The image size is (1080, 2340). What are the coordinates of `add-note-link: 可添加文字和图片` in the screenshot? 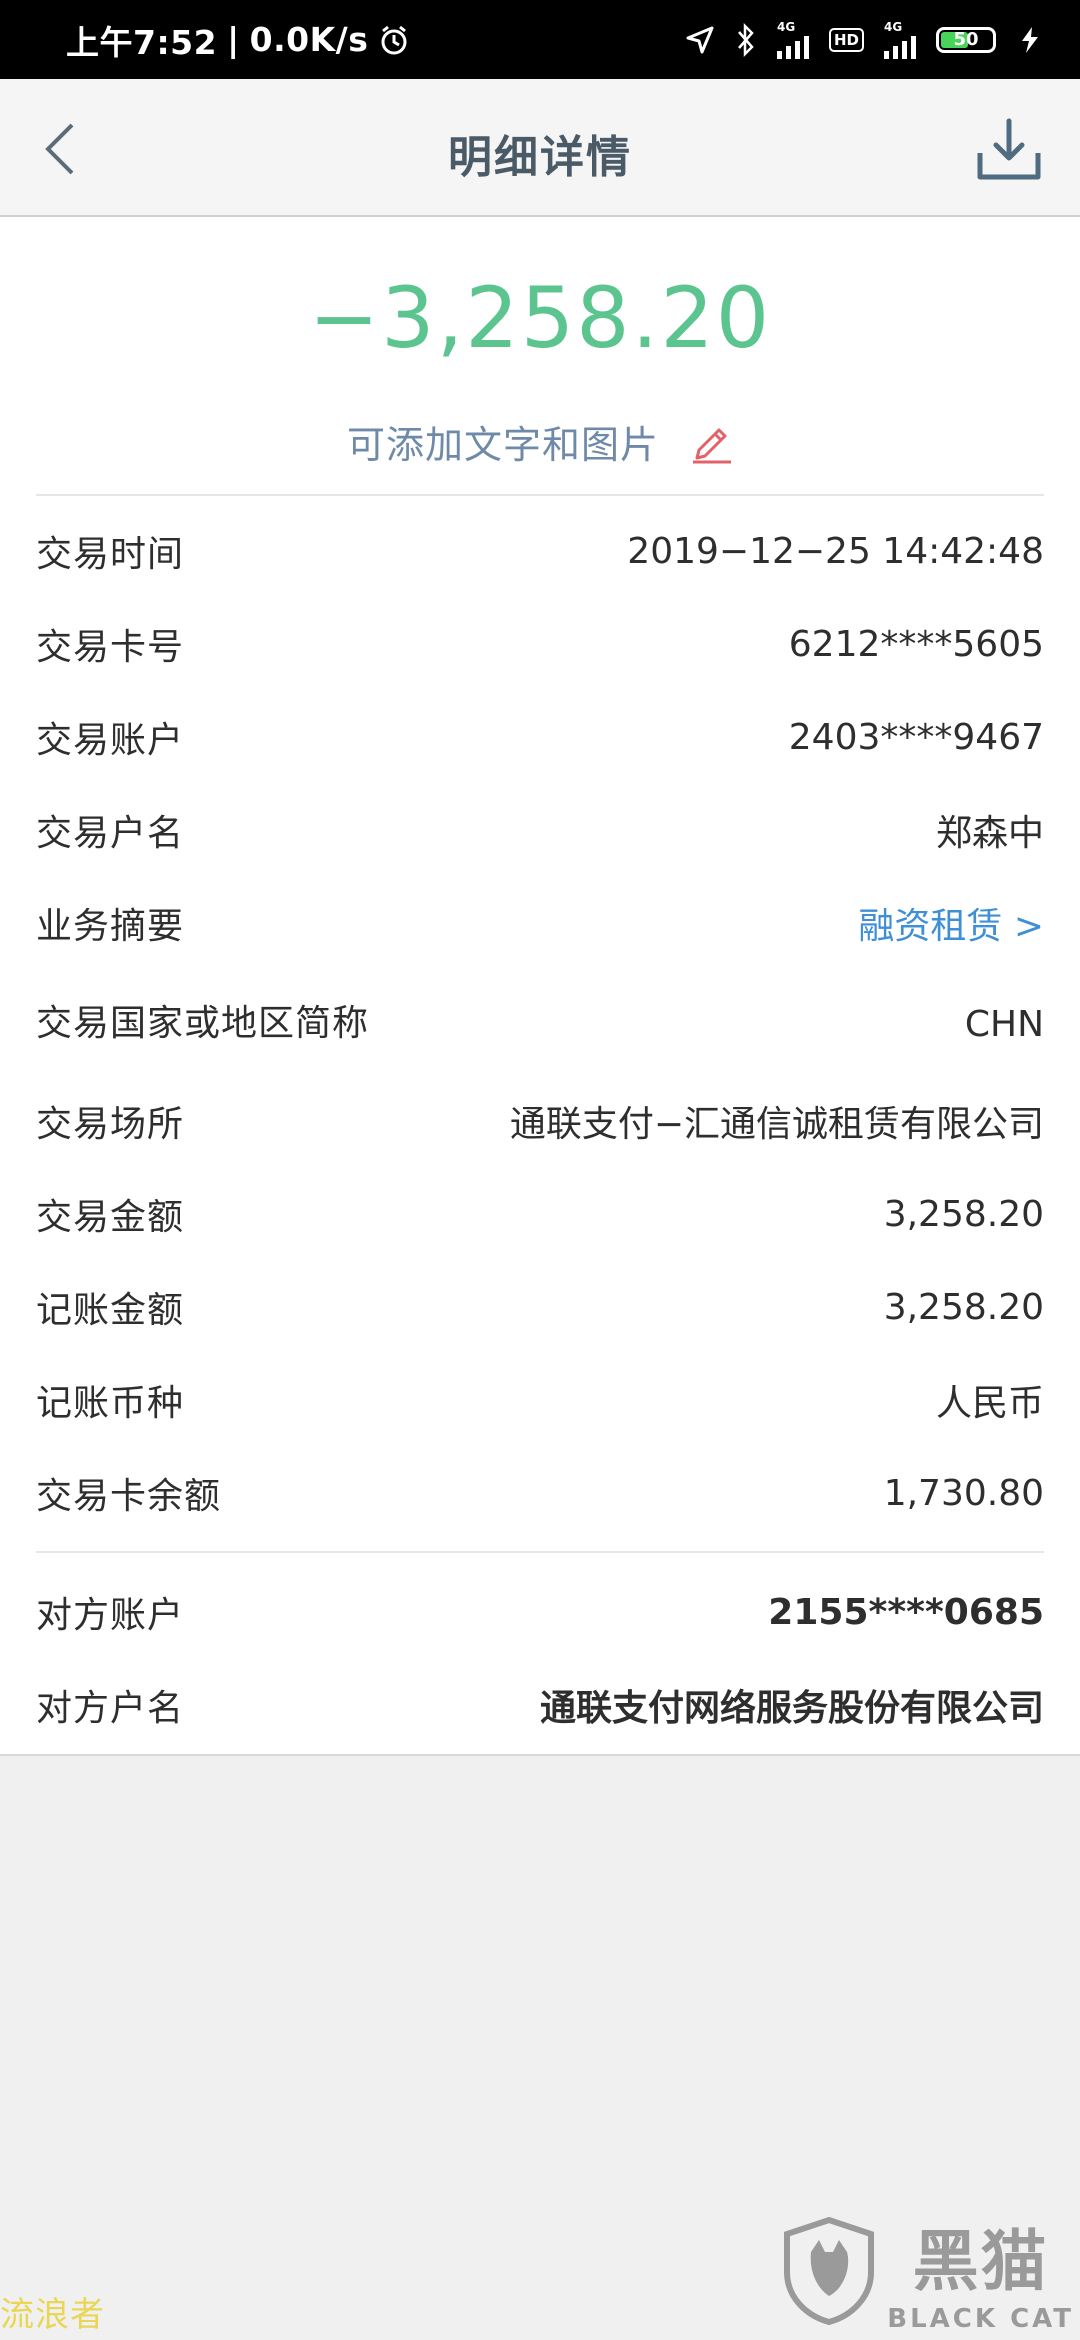 It's located at (540, 441).